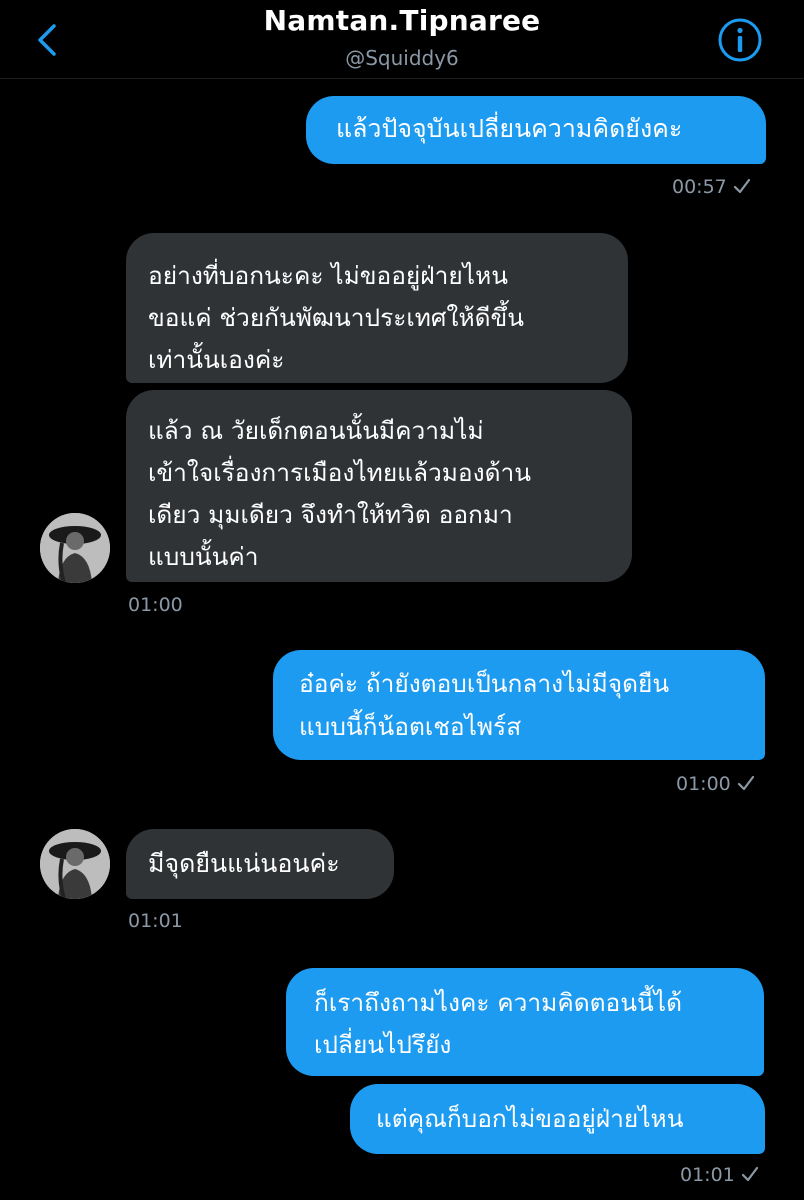  I want to click on message-bubble-sent: แล้วปัจจุบันเปลี่ยนความคิดยังคะ, so click(536, 130).